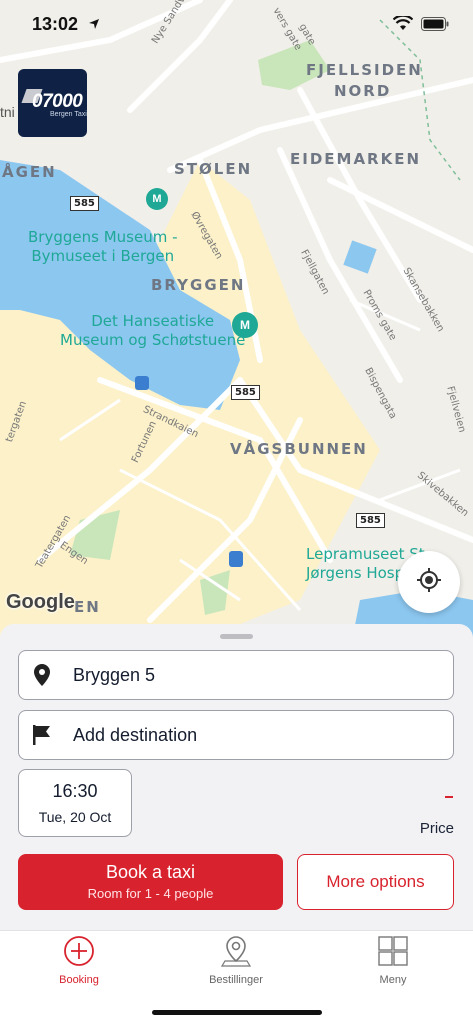 The image size is (473, 1024). Describe the element at coordinates (236, 953) in the screenshot. I see `map-pin-icon` at that location.